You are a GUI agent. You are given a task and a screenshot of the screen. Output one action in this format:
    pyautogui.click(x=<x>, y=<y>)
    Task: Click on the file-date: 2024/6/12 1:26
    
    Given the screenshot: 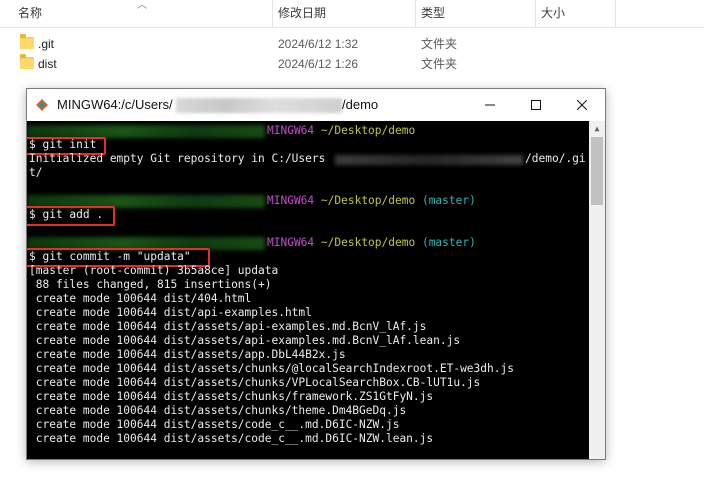 What is the action you would take?
    pyautogui.click(x=318, y=64)
    